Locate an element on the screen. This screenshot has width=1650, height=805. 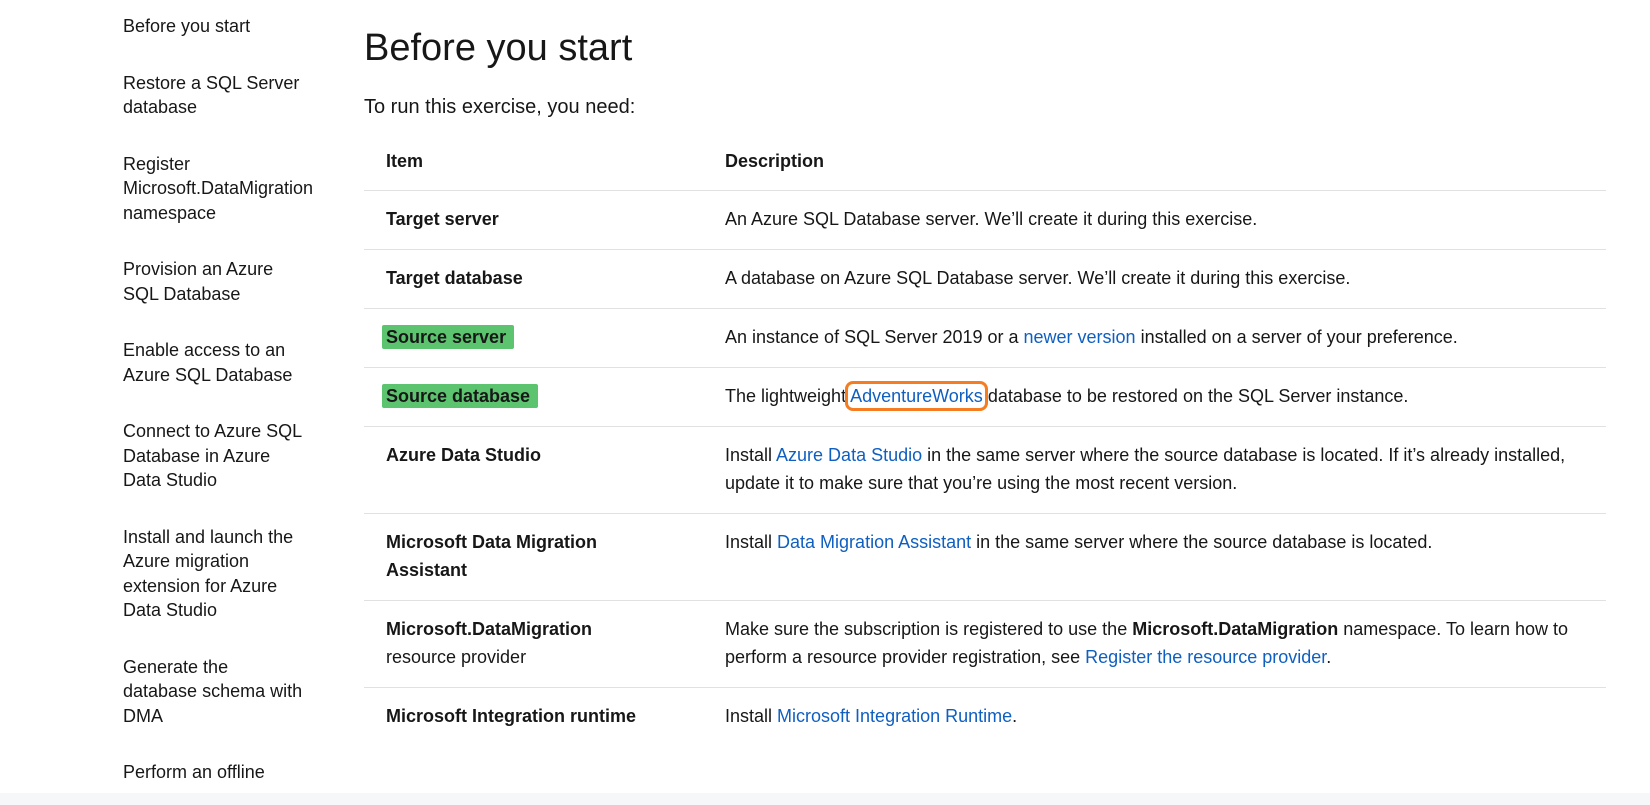
bottom-strip is located at coordinates (825, 799).